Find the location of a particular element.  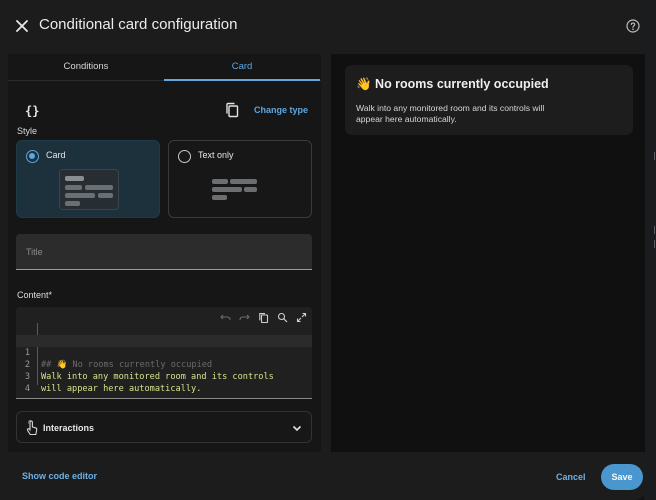

chevron-down-icon is located at coordinates (297, 428).